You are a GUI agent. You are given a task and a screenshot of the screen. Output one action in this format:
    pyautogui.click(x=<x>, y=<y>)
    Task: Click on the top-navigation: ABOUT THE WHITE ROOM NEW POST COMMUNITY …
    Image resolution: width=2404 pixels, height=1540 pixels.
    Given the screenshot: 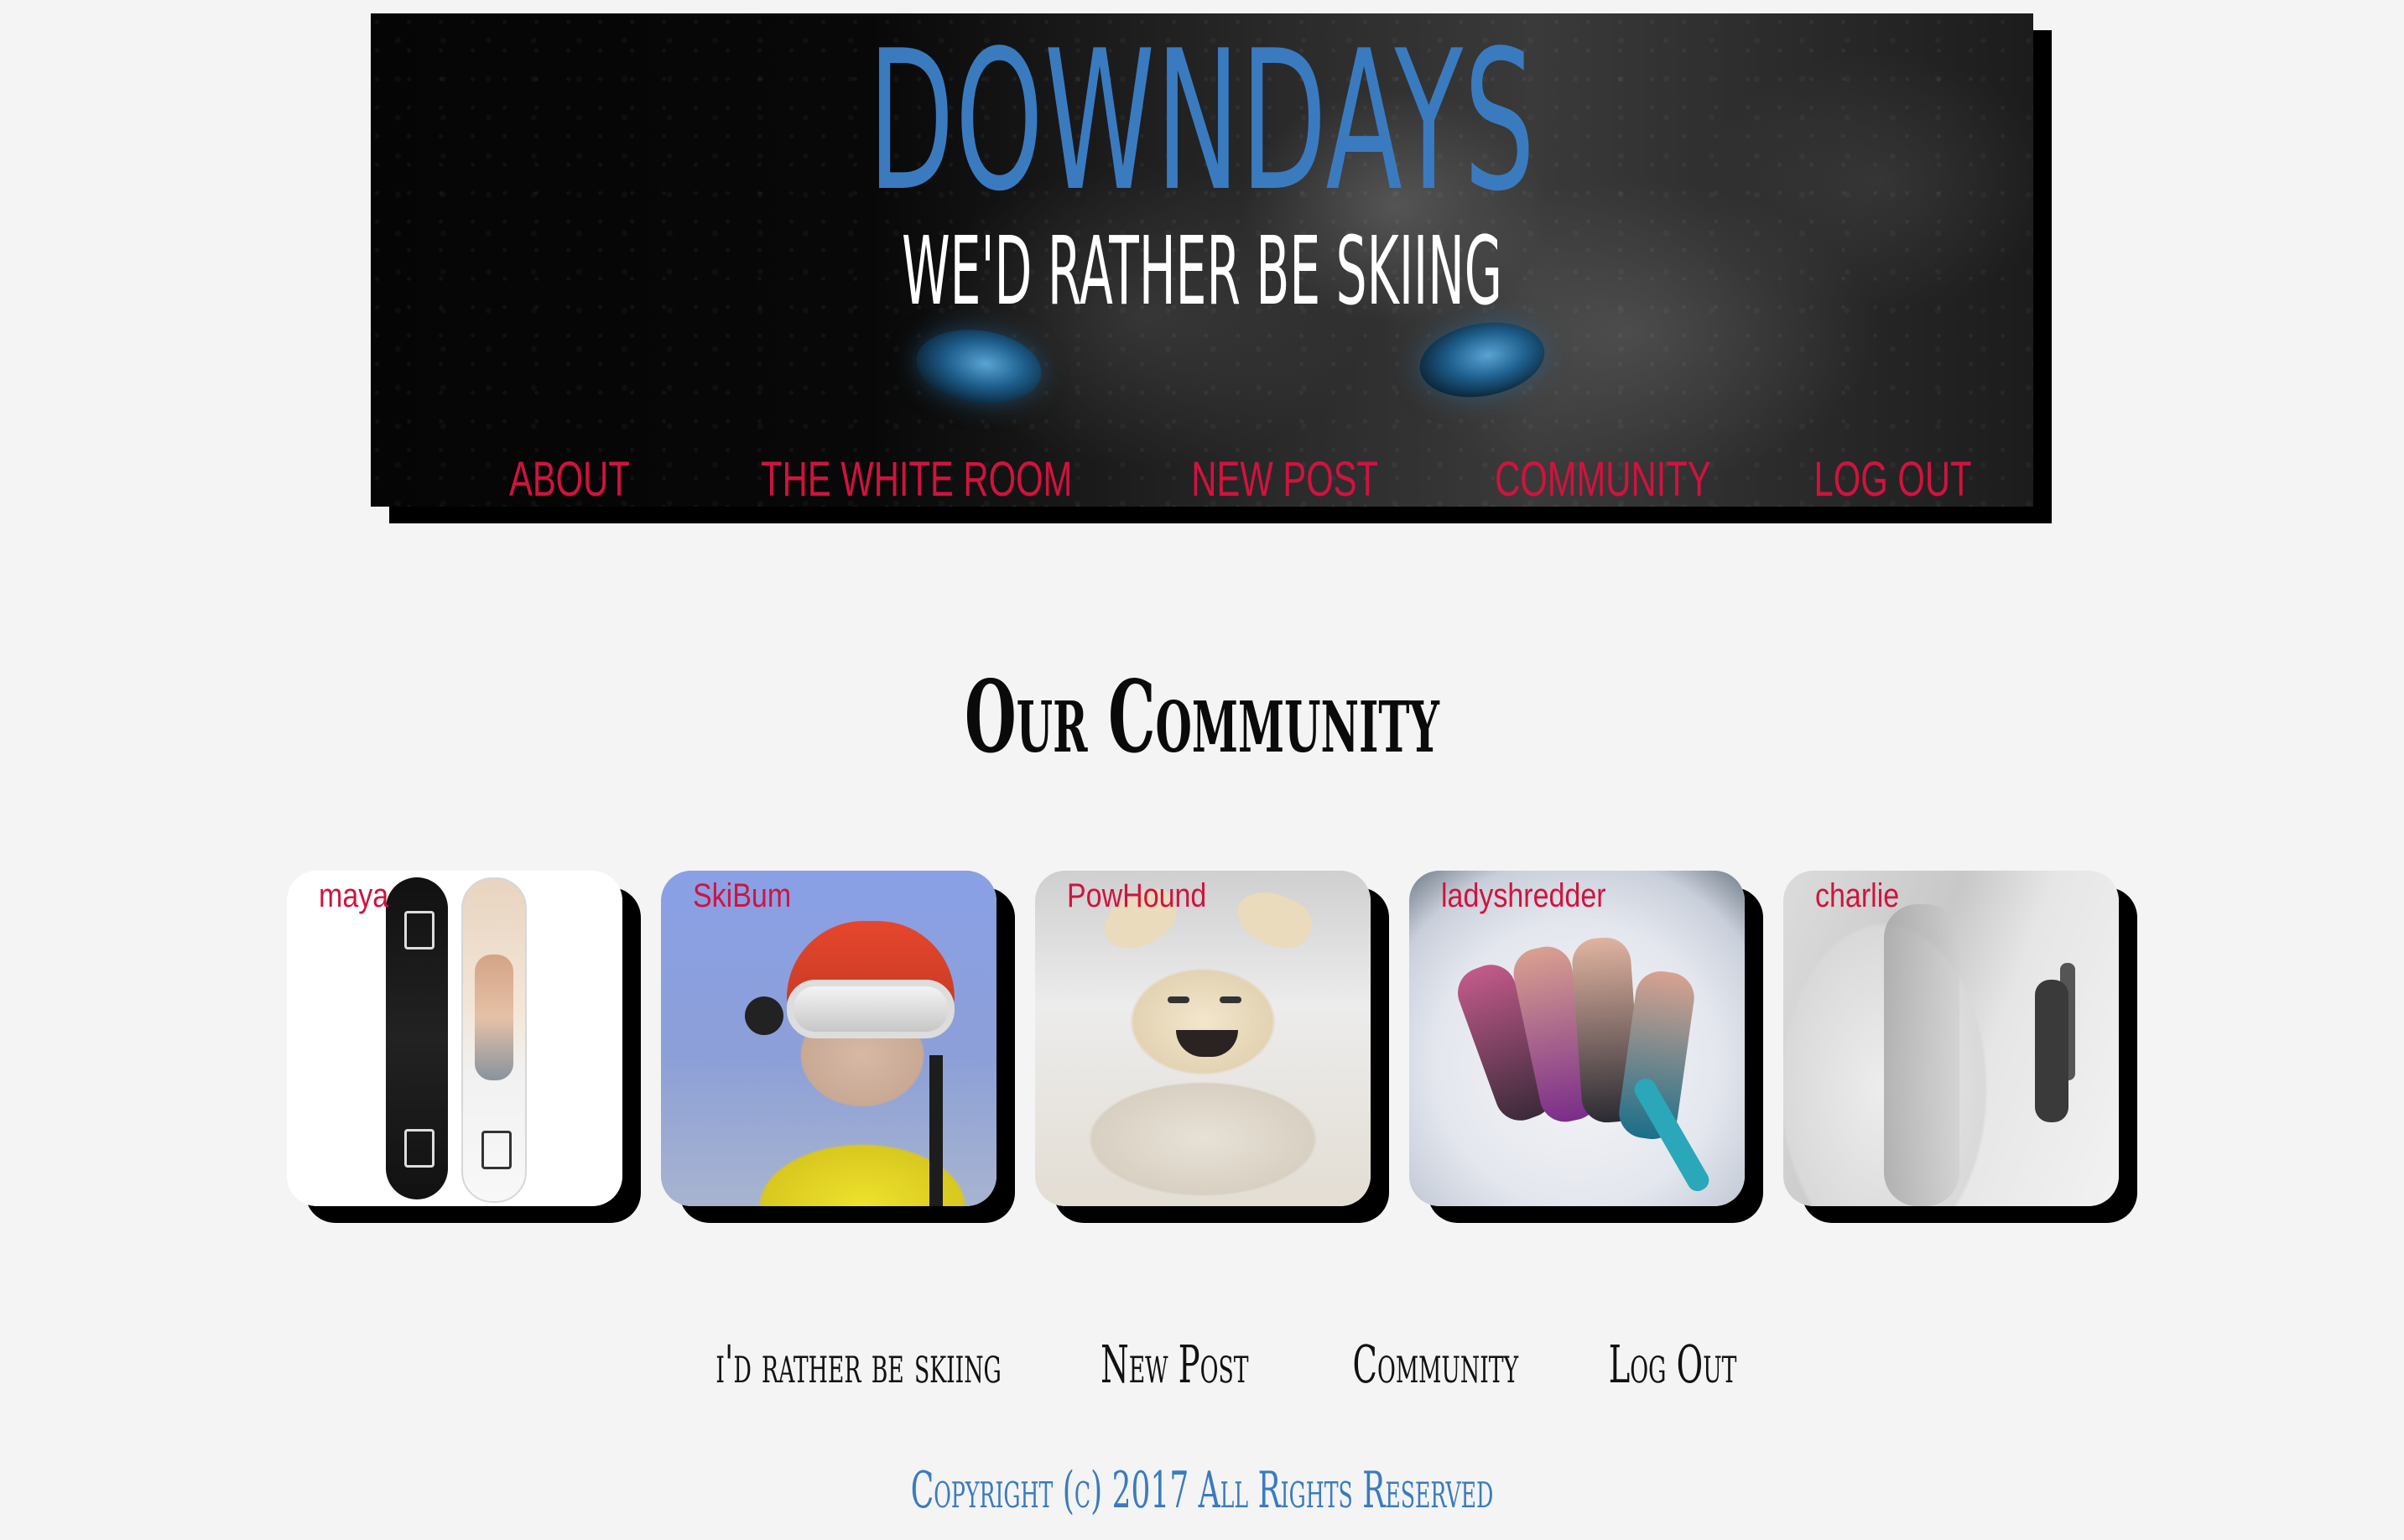 What is the action you would take?
    pyautogui.click(x=1244, y=479)
    